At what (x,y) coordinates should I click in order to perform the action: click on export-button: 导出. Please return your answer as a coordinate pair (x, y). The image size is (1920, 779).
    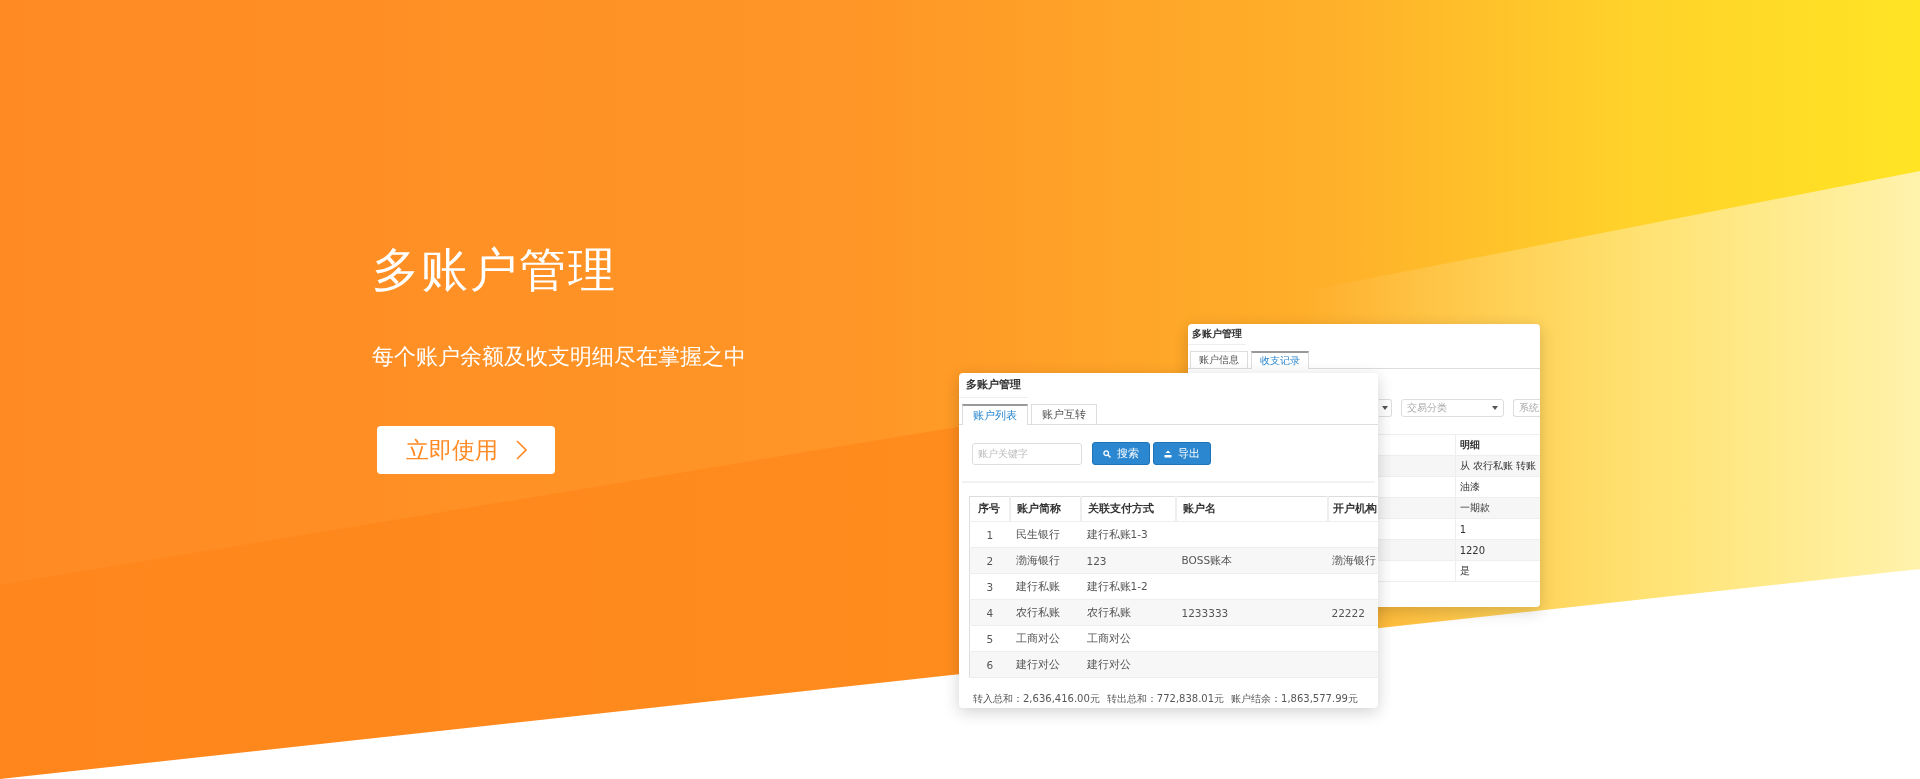
    Looking at the image, I should click on (1182, 453).